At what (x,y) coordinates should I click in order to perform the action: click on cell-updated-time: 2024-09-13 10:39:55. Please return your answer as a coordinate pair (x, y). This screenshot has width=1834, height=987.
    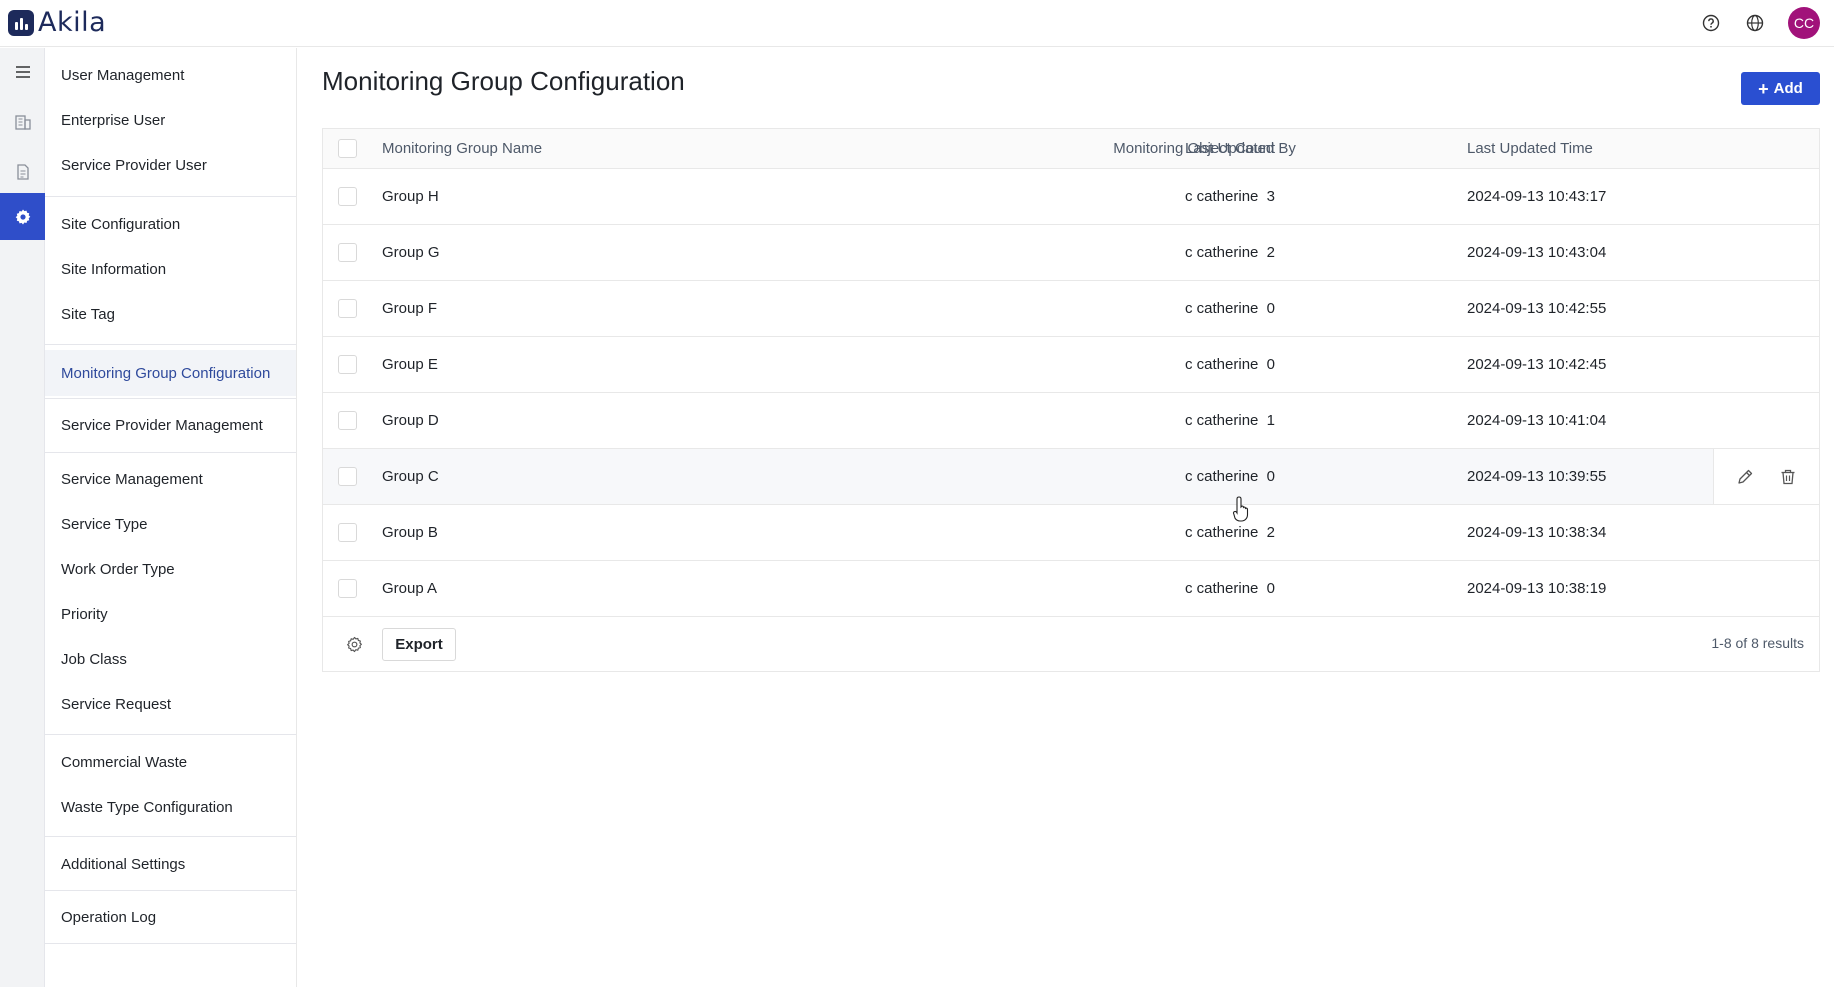
    Looking at the image, I should click on (1537, 476).